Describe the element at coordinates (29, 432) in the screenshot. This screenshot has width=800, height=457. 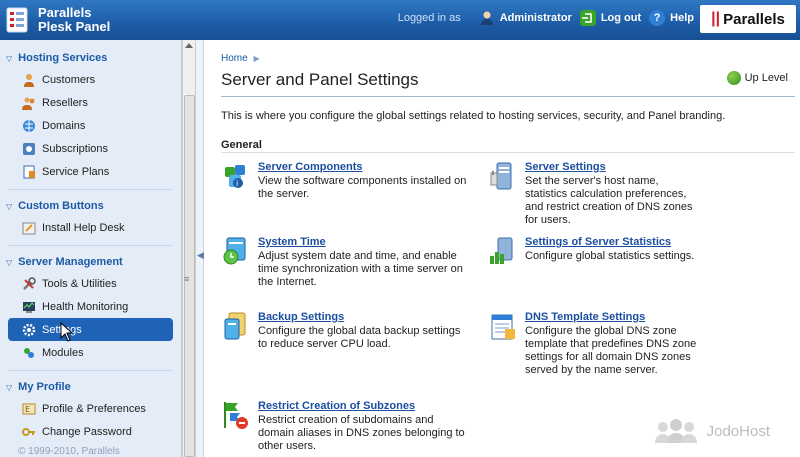
I see `key-icon` at that location.